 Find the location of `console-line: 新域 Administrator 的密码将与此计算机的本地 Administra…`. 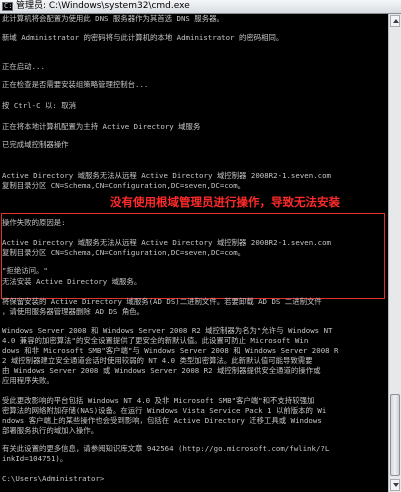

console-line: 新域 Administrator 的密码将与此计算机的本地 Administra… is located at coordinates (143, 37).